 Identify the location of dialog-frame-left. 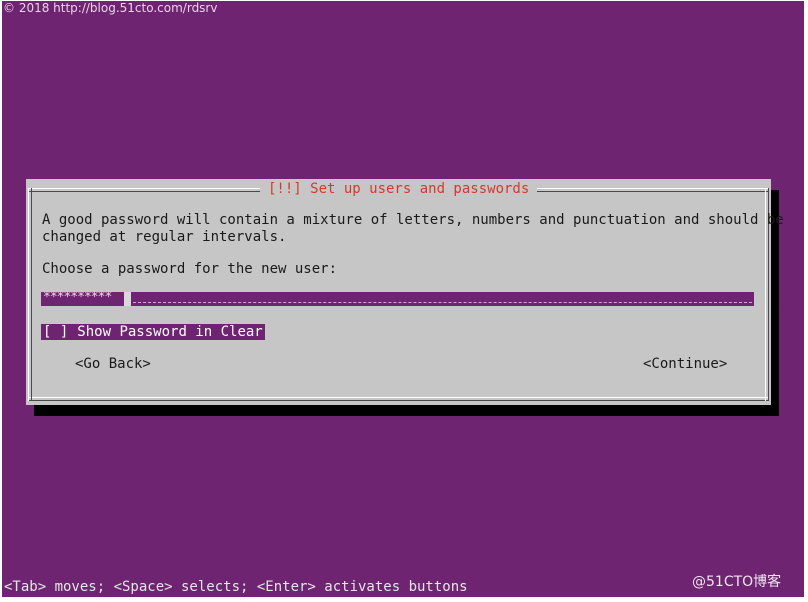
(30, 294).